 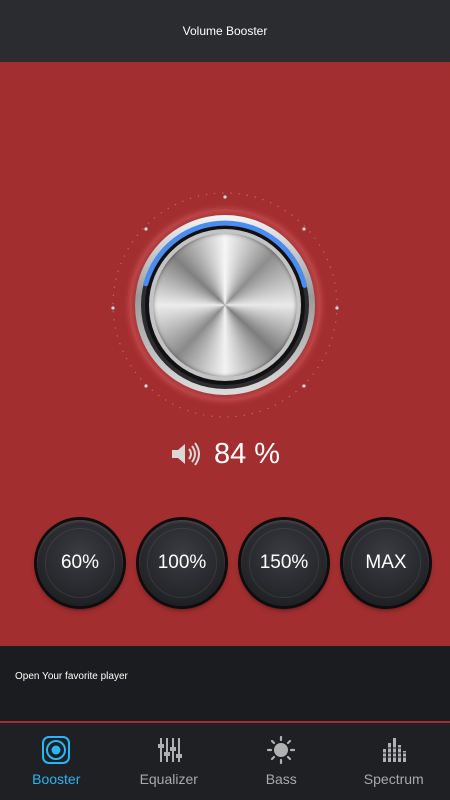 What do you see at coordinates (56, 779) in the screenshot?
I see `tab-booster-label: Booster` at bounding box center [56, 779].